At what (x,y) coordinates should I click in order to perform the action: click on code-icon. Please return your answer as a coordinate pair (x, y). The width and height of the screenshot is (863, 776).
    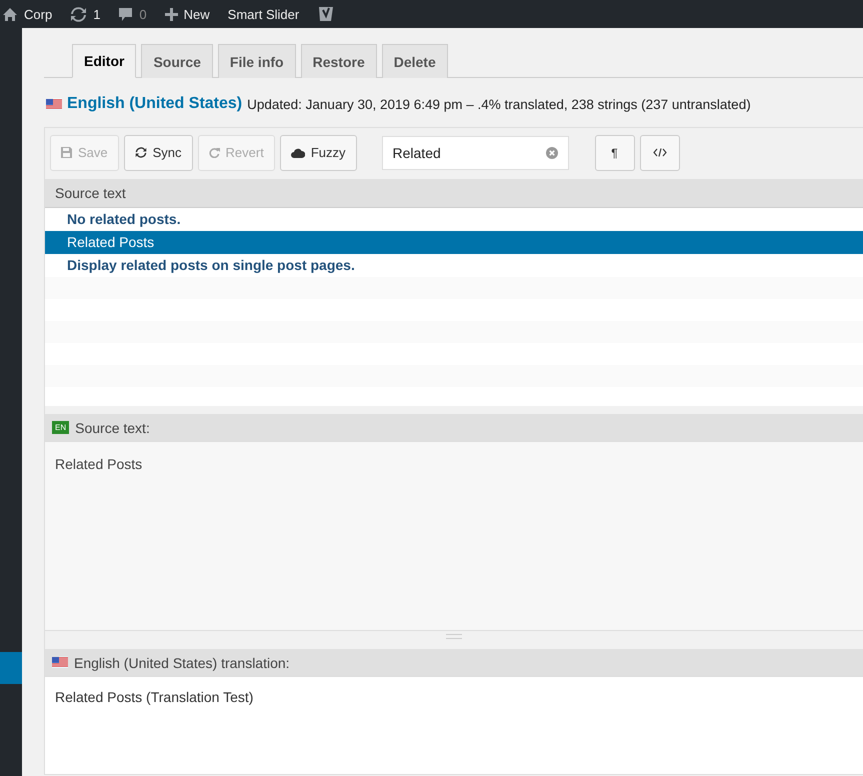
    Looking at the image, I should click on (659, 152).